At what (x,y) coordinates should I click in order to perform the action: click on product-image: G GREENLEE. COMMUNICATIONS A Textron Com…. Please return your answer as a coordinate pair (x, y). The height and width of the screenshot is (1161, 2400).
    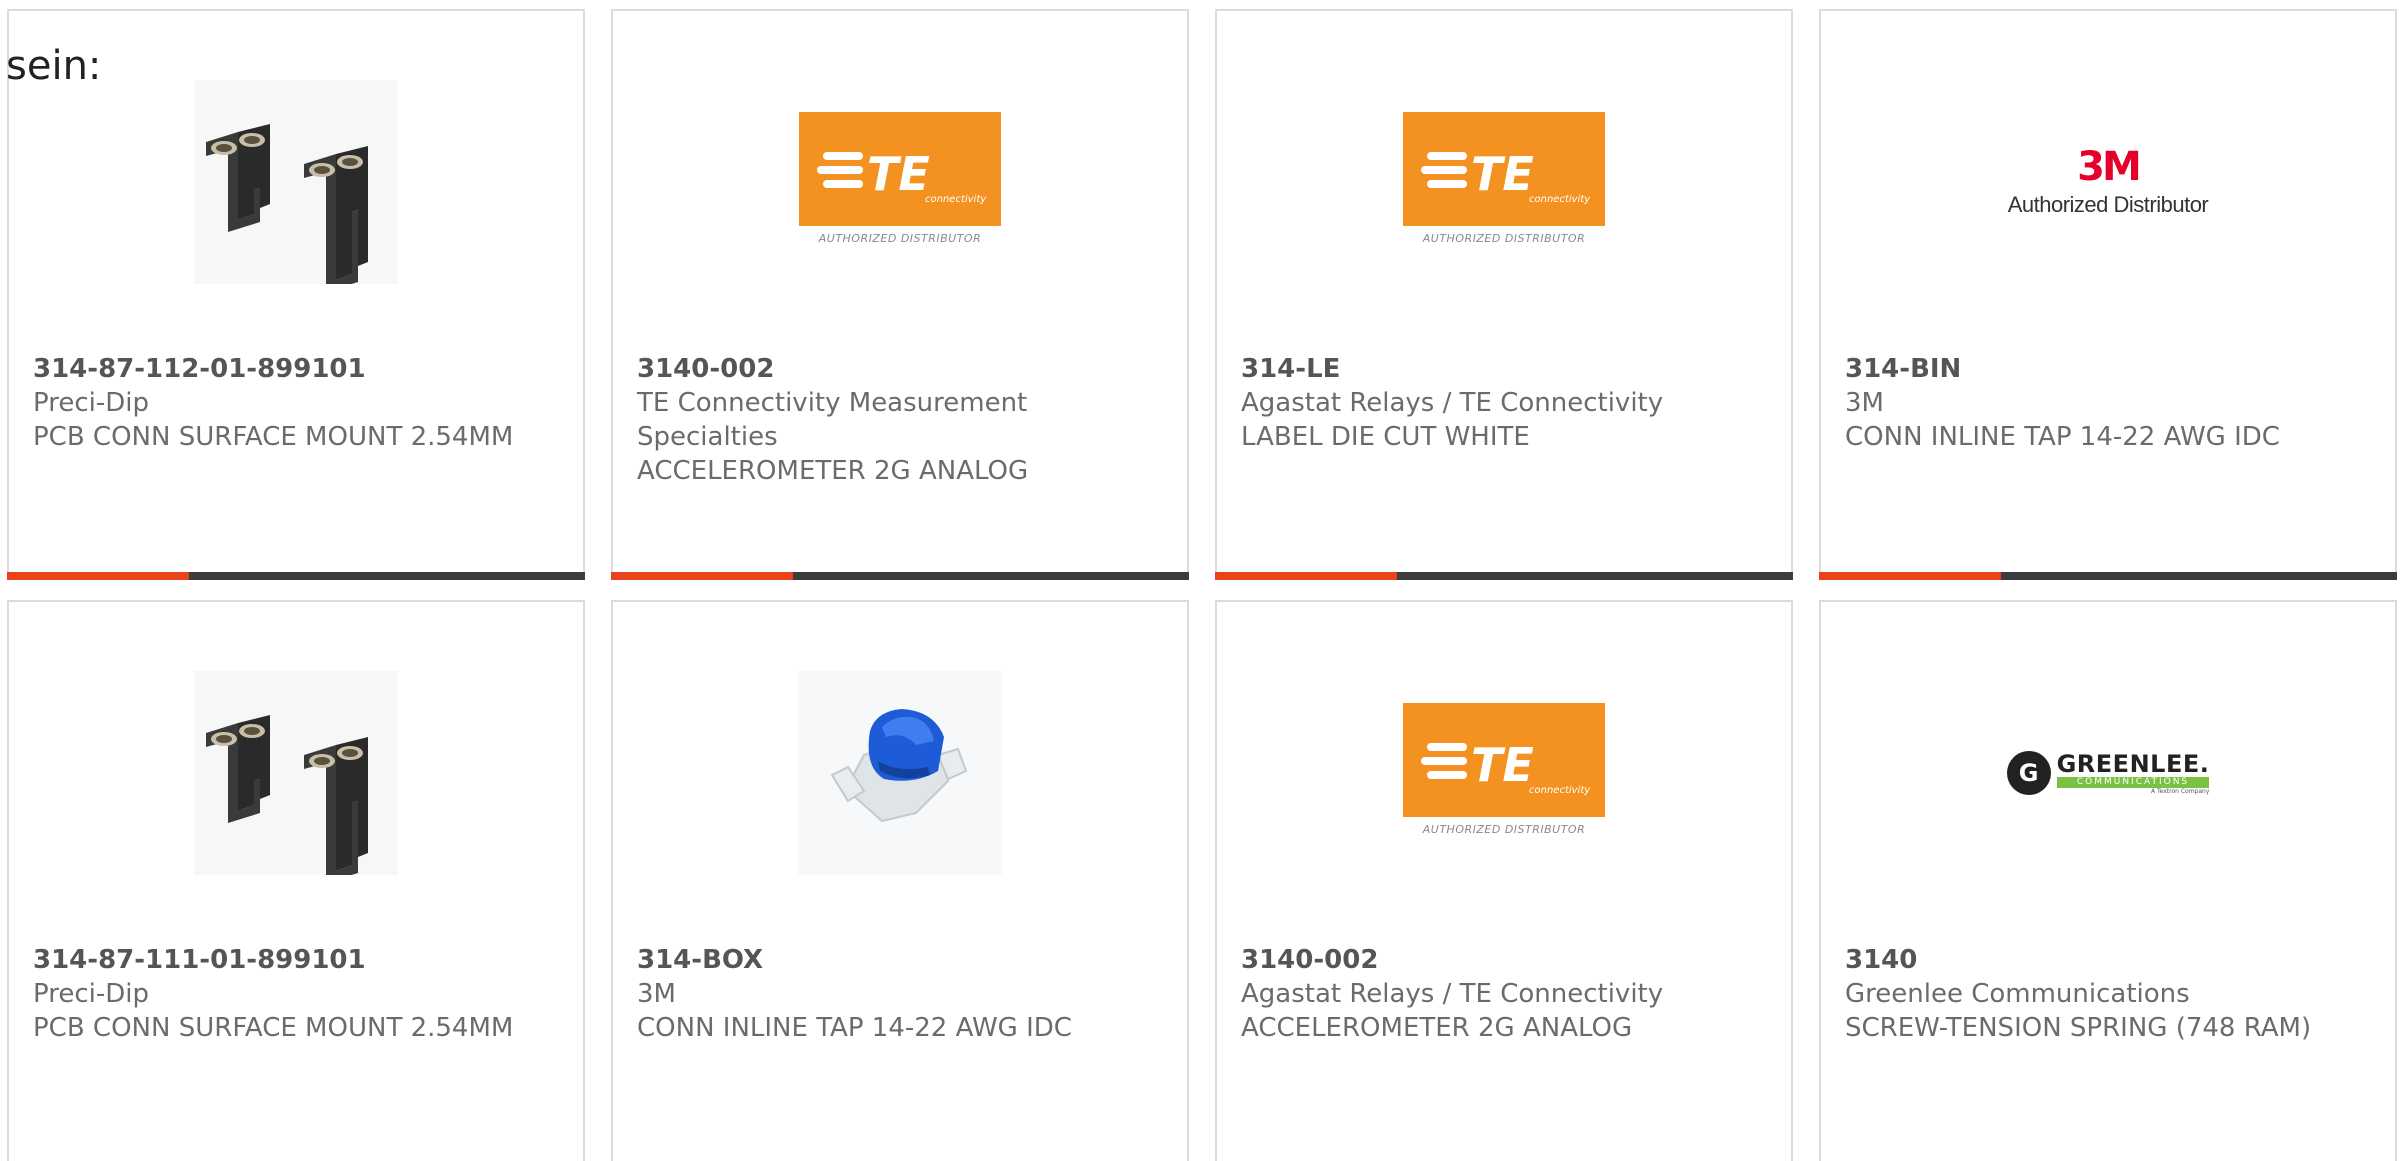
    Looking at the image, I should click on (2108, 773).